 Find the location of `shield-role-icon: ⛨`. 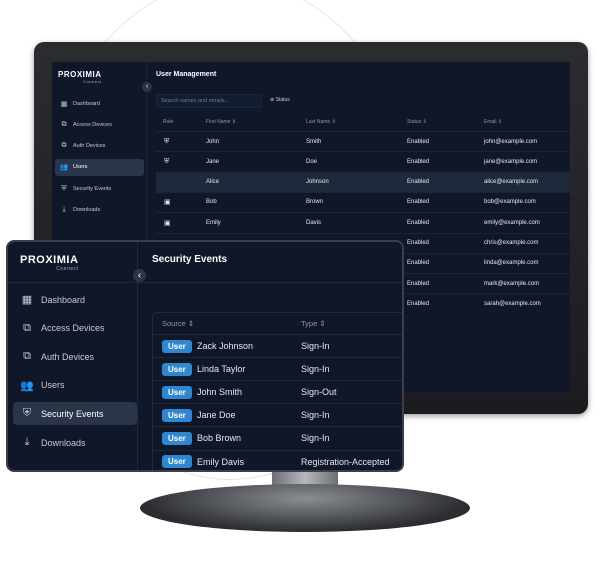

shield-role-icon: ⛨ is located at coordinates (167, 141).